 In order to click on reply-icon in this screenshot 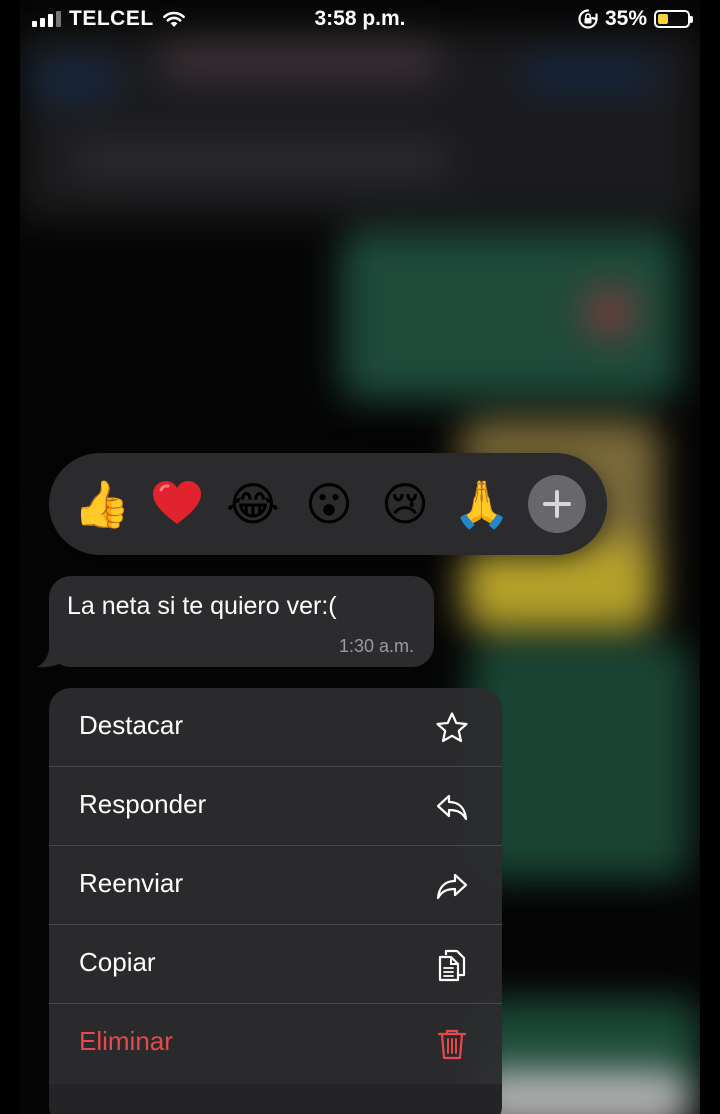, I will do `click(452, 807)`.